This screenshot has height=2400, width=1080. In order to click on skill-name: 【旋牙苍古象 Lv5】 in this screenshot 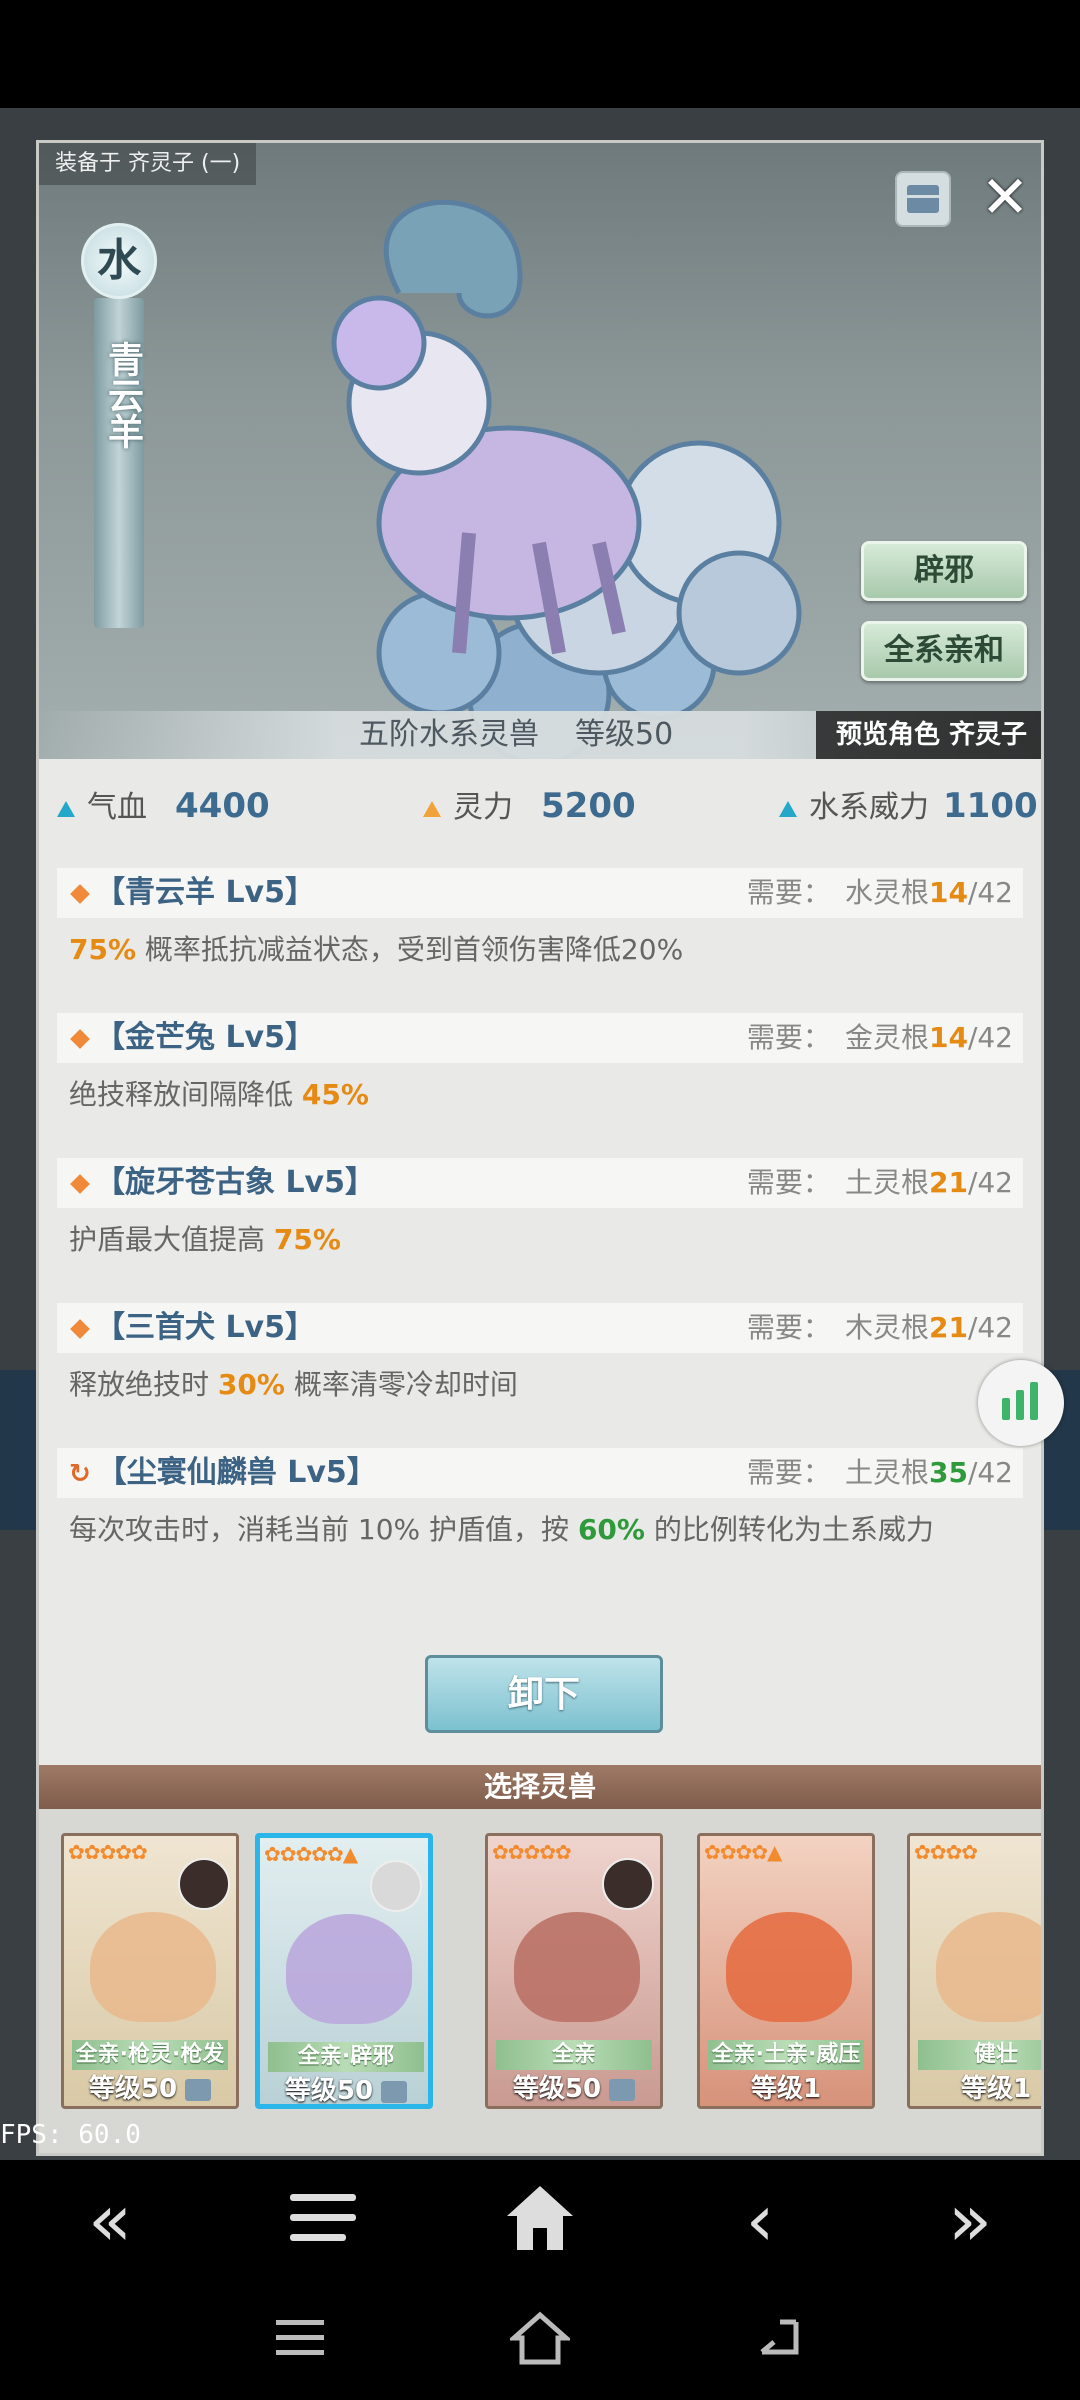, I will do `click(222, 1183)`.